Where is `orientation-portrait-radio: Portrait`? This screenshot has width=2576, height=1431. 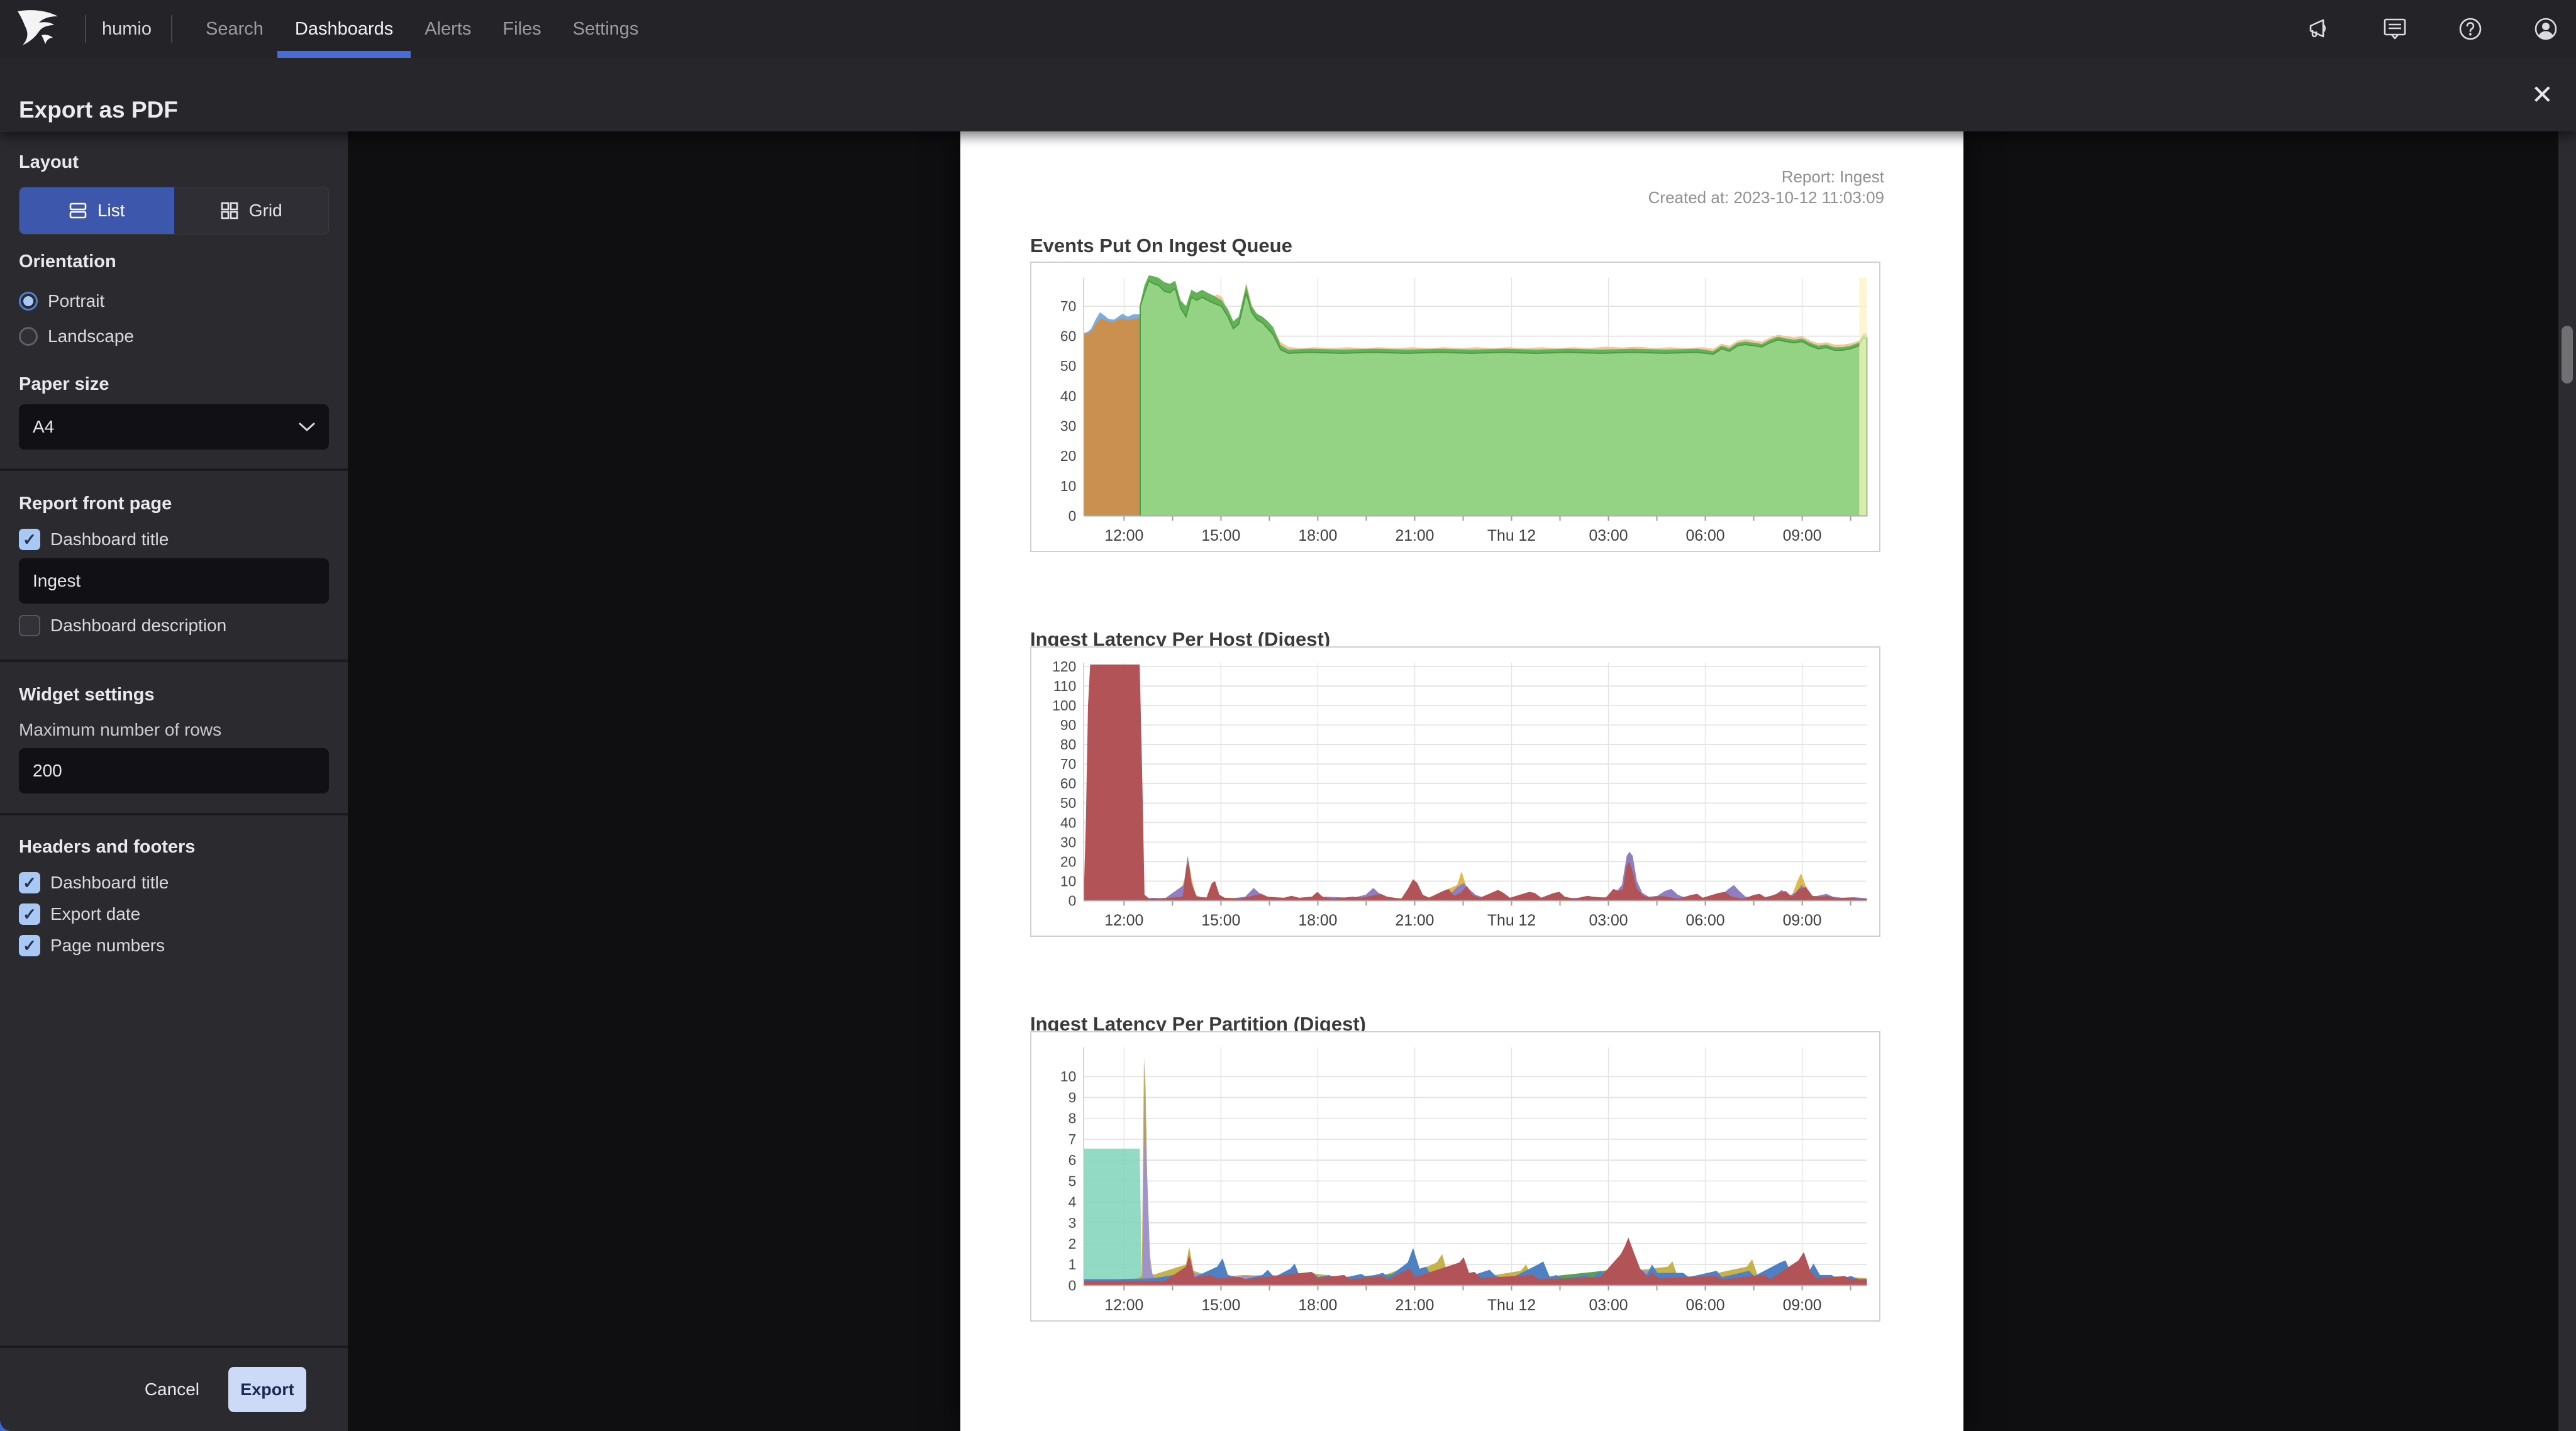 orientation-portrait-radio: Portrait is located at coordinates (174, 301).